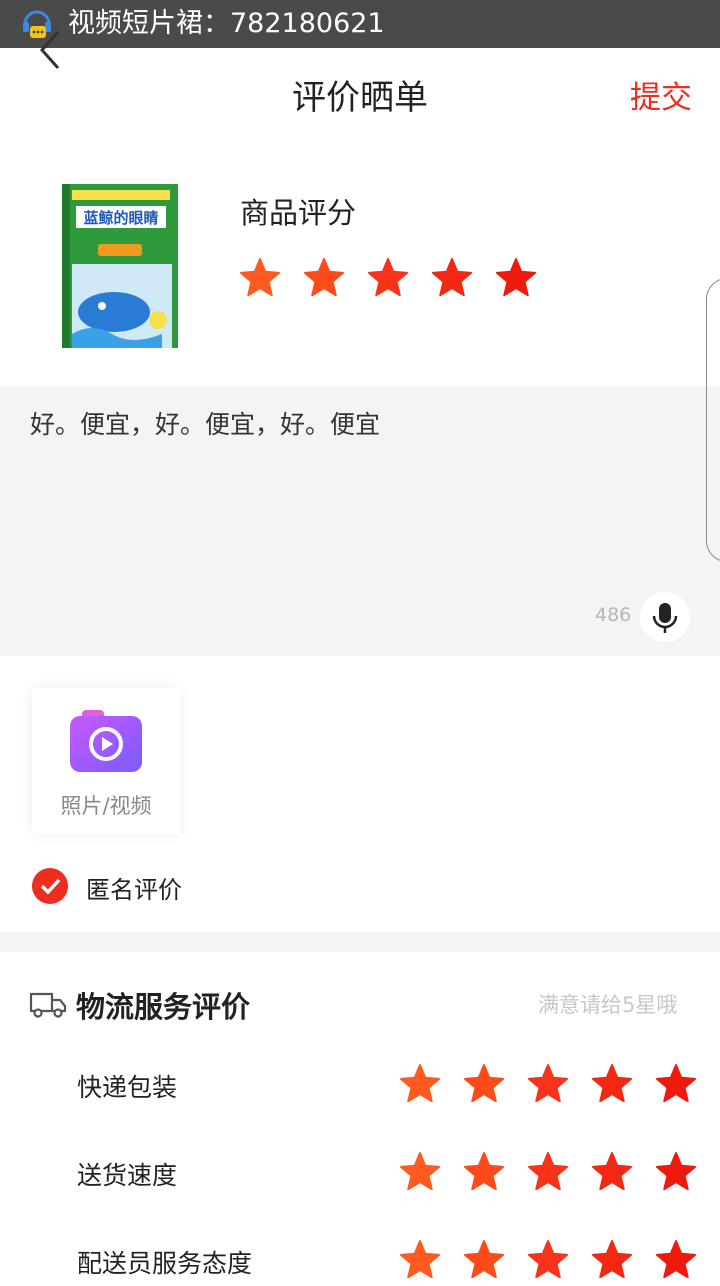  I want to click on notification-banner: 视频短片裙：782180621, so click(360, 24).